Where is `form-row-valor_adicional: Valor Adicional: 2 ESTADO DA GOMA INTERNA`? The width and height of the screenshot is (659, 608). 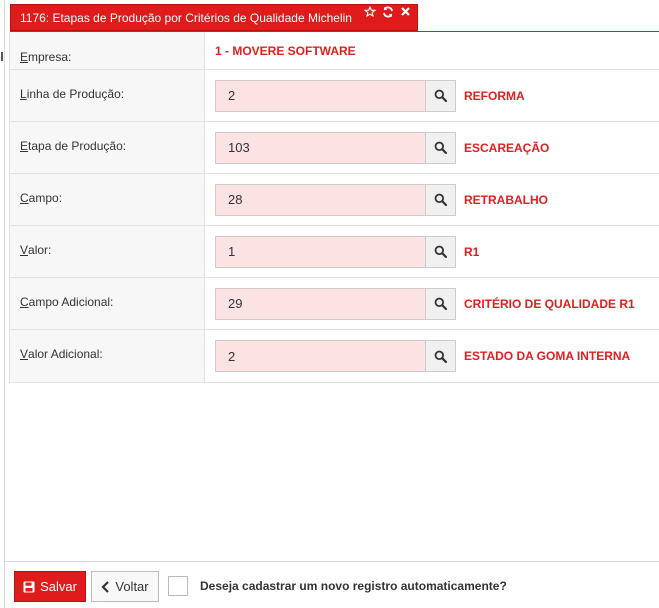 form-row-valor_adicional: Valor Adicional: 2 ESTADO DA GOMA INTERNA is located at coordinates (334, 356).